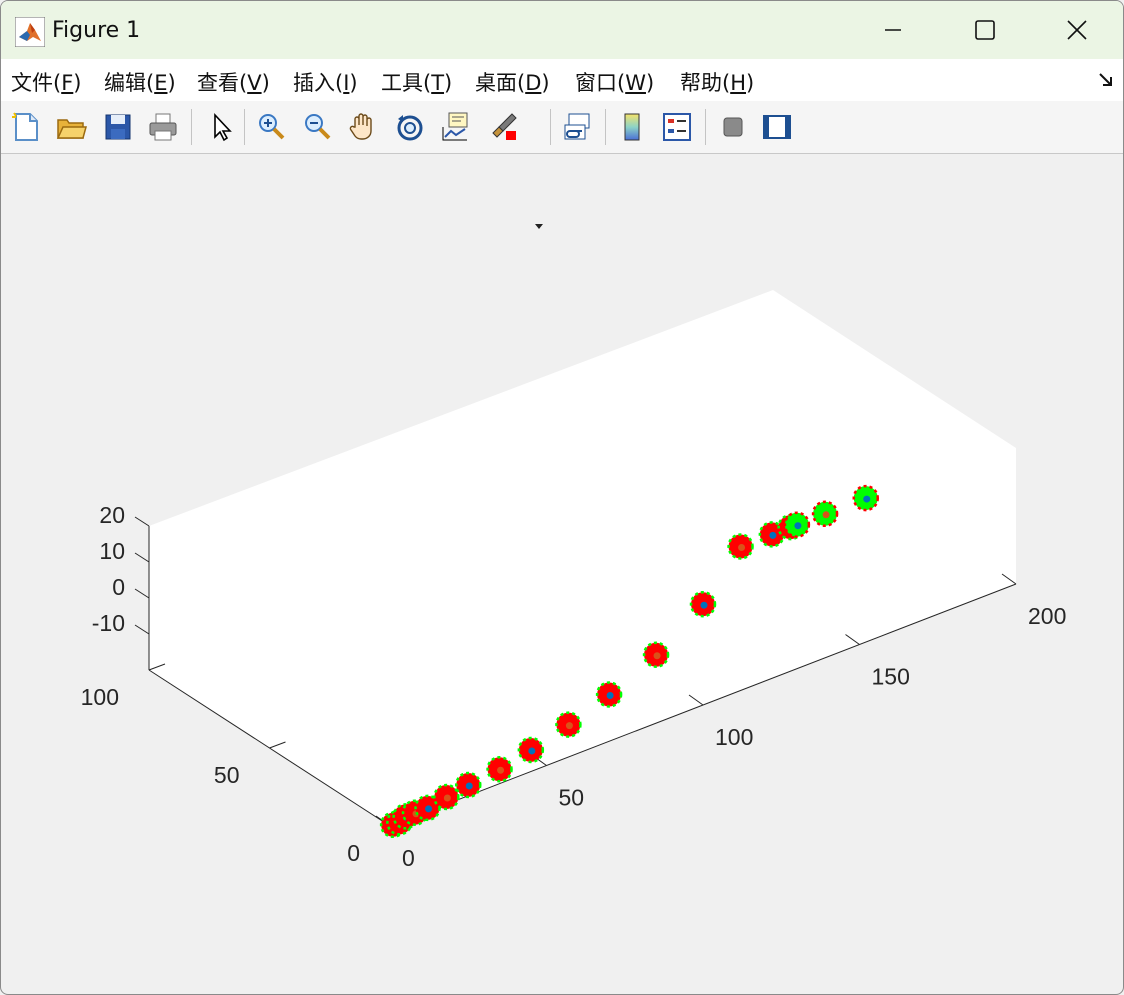  I want to click on matlab-logo-icon, so click(30, 32).